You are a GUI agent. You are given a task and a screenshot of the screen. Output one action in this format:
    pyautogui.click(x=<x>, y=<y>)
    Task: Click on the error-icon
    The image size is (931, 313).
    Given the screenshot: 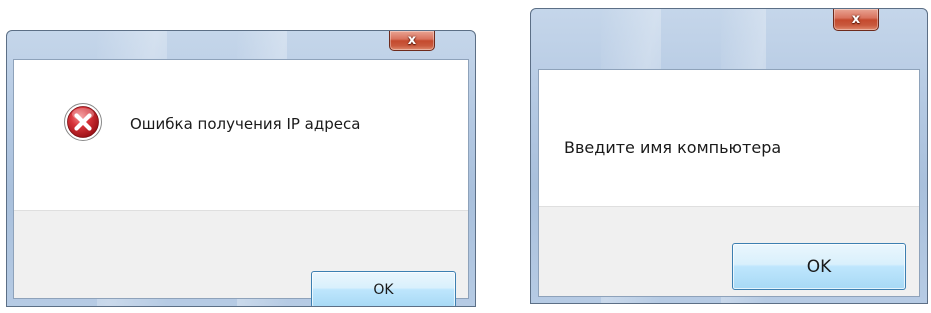 What is the action you would take?
    pyautogui.click(x=83, y=122)
    